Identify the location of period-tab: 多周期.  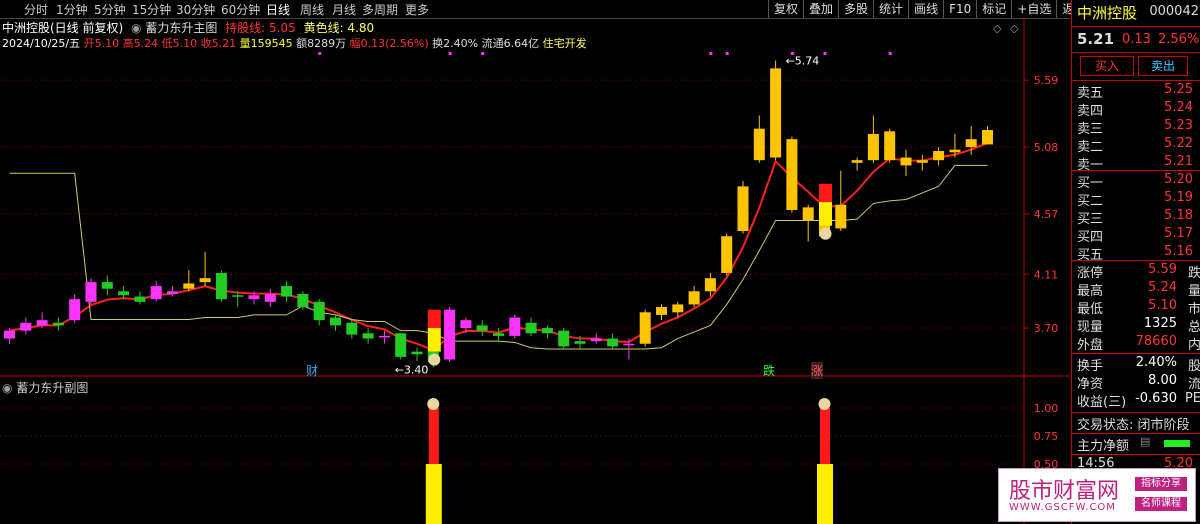
(380, 9).